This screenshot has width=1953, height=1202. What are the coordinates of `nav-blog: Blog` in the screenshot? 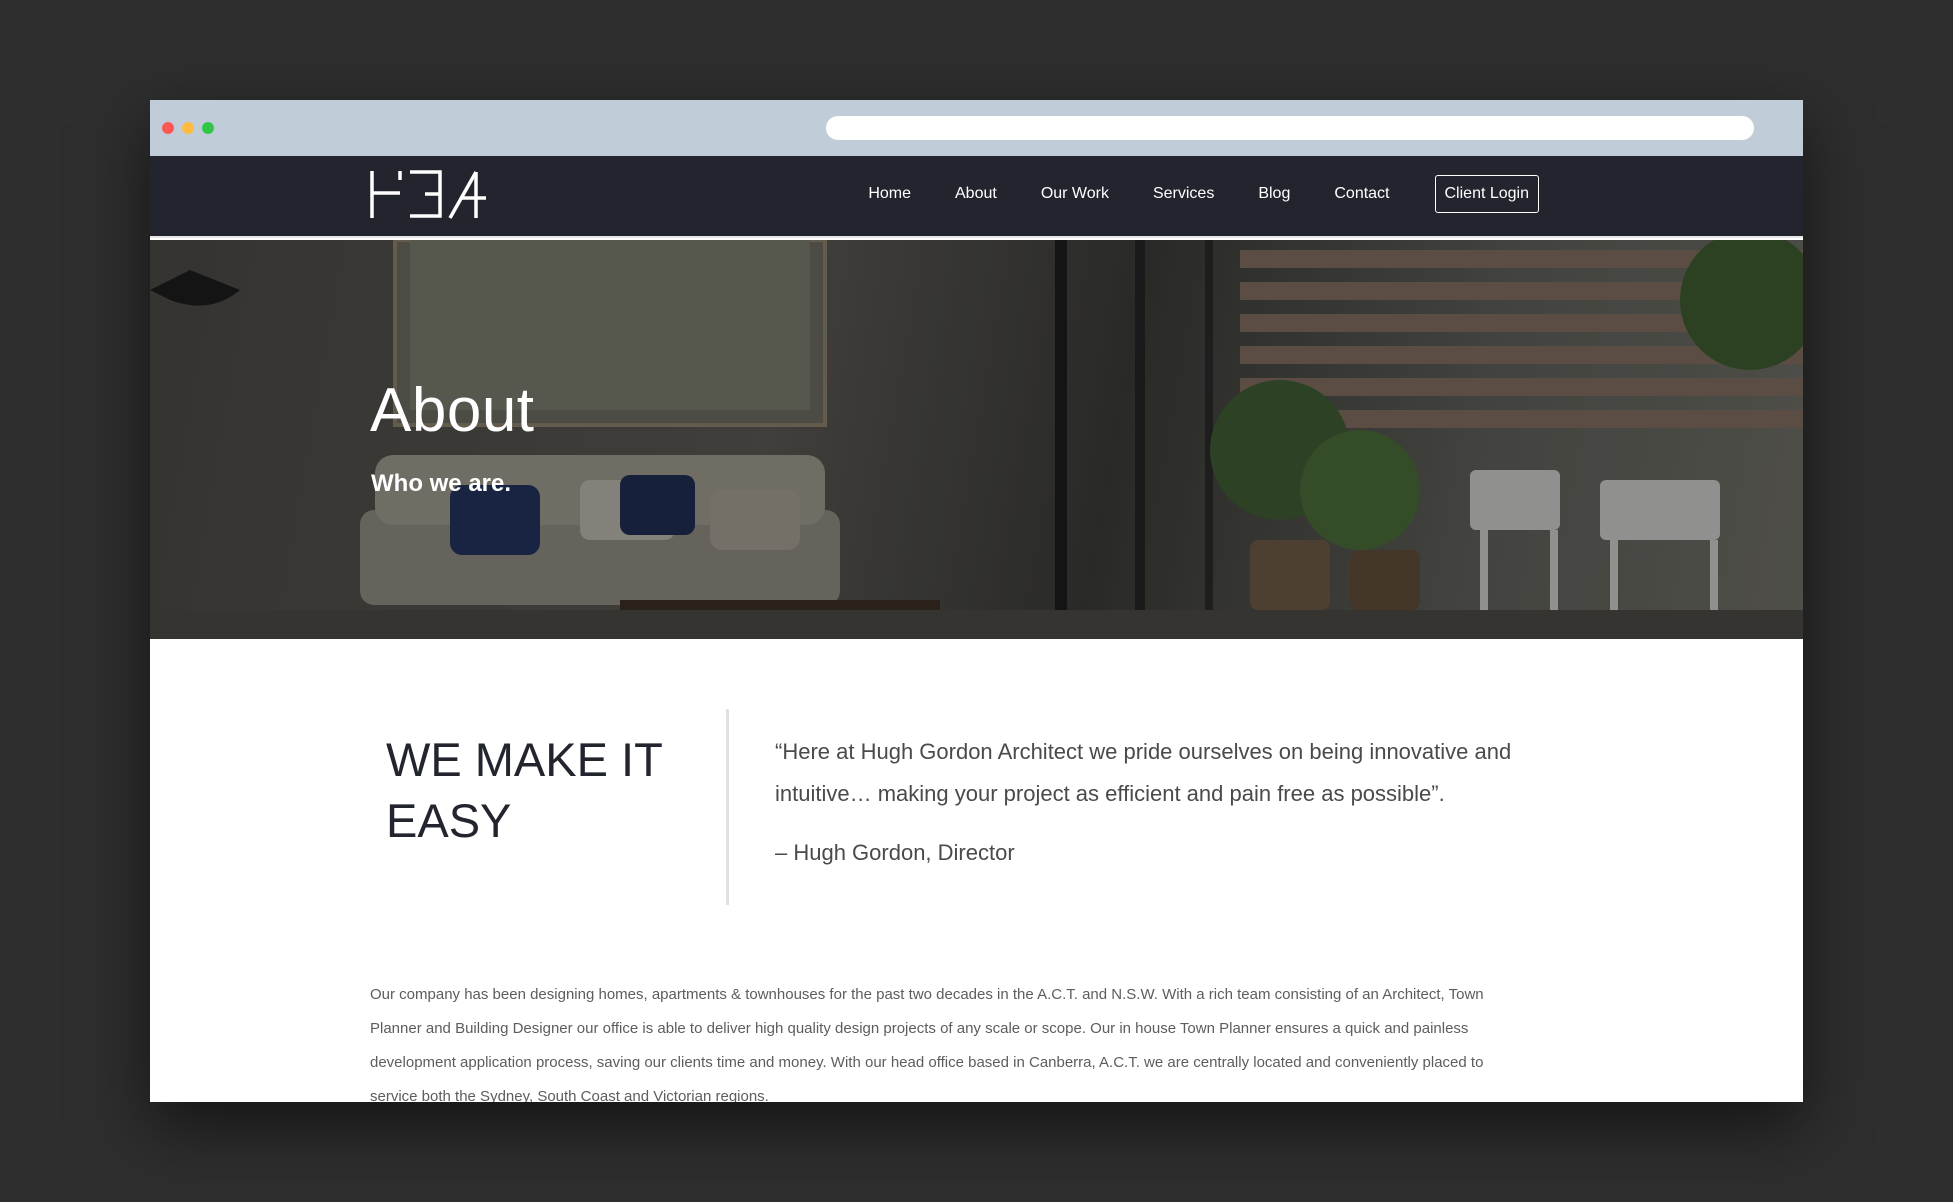 It's located at (1274, 194).